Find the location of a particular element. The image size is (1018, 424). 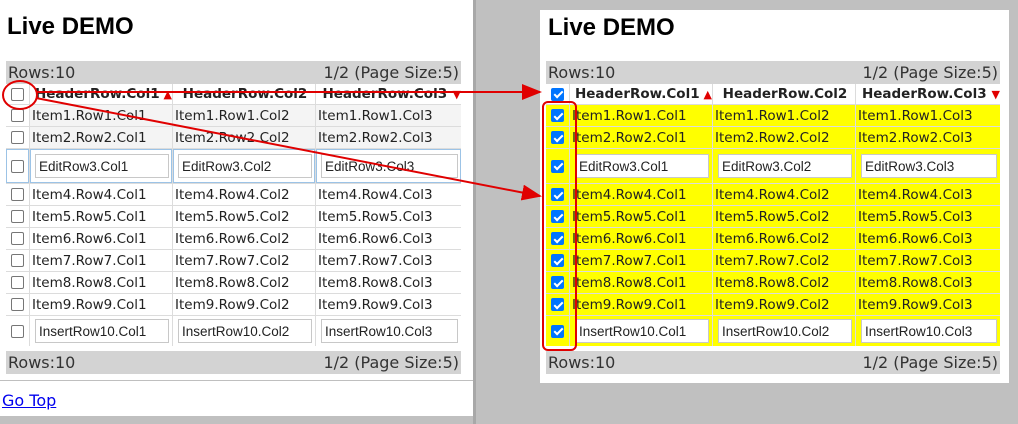

header-checkbox-highlight-circle is located at coordinates (20, 95).